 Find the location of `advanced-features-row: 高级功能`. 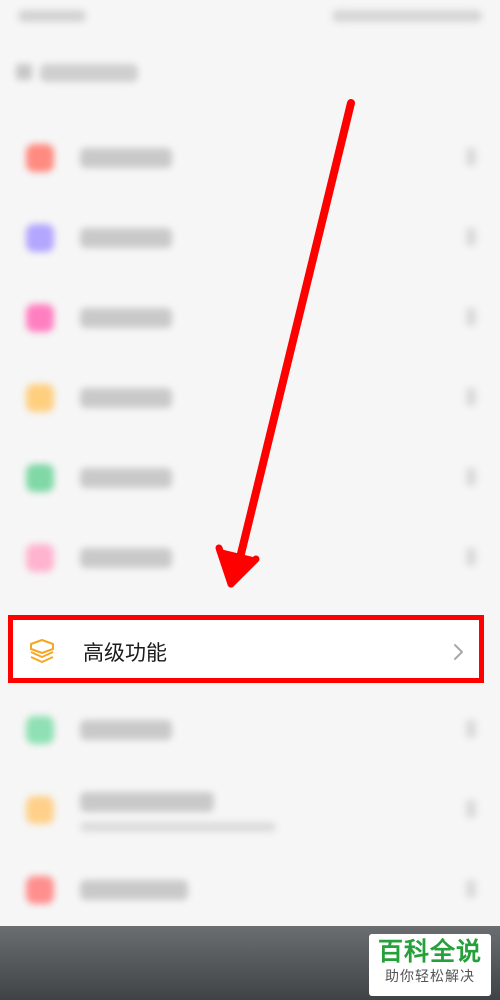

advanced-features-row: 高级功能 is located at coordinates (246, 649).